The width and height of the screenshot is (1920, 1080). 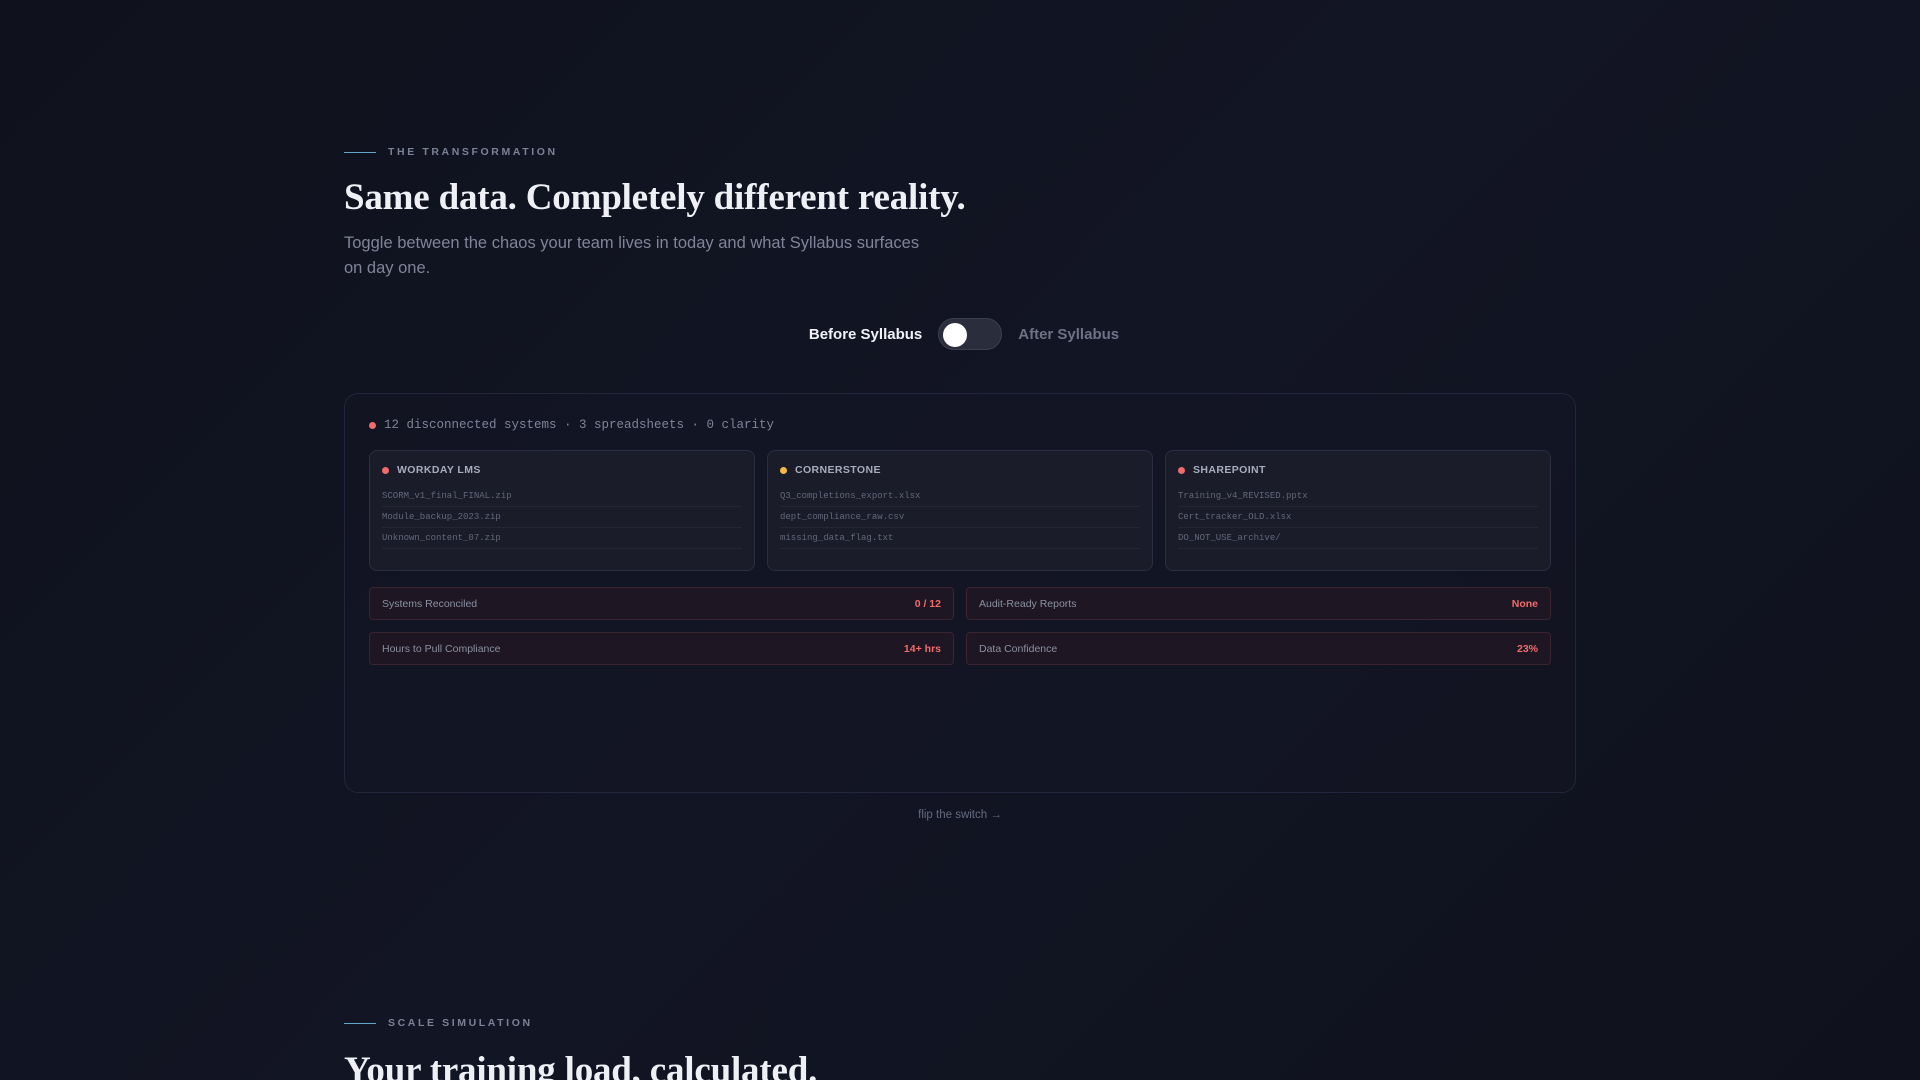 What do you see at coordinates (439, 470) in the screenshot?
I see `system-name: WORKDAY LMS` at bounding box center [439, 470].